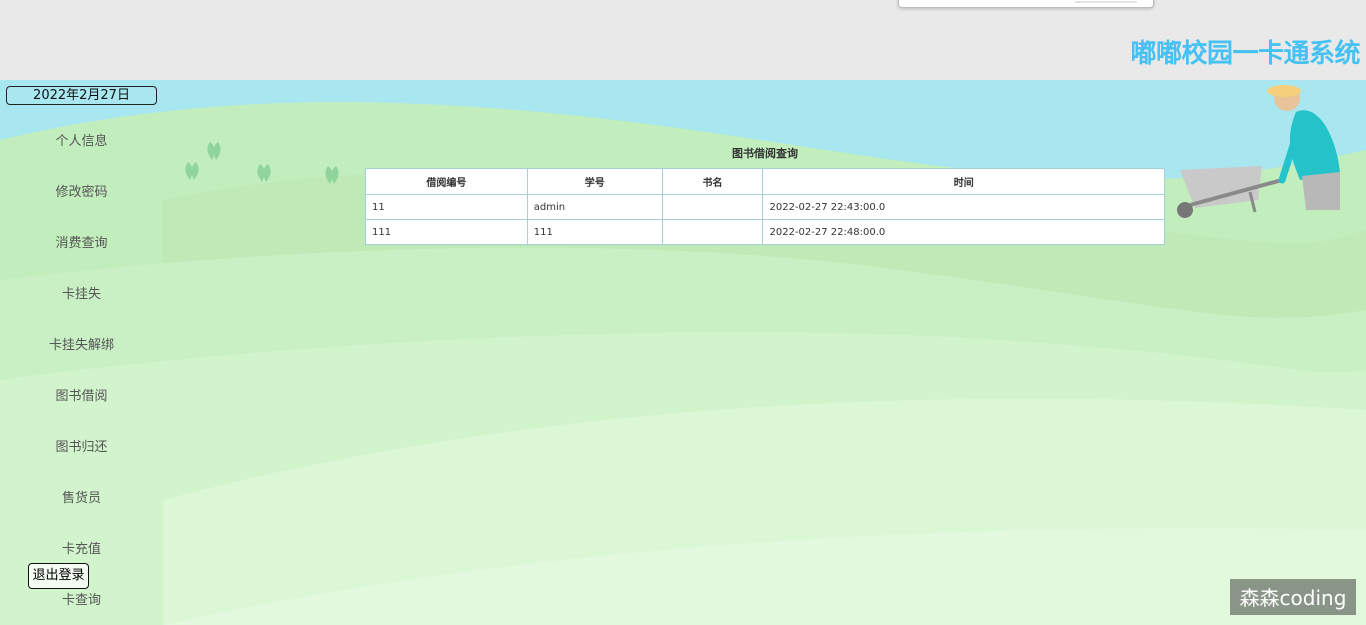  What do you see at coordinates (446, 181) in the screenshot?
I see `column-header-borrow-id: 借阅编号` at bounding box center [446, 181].